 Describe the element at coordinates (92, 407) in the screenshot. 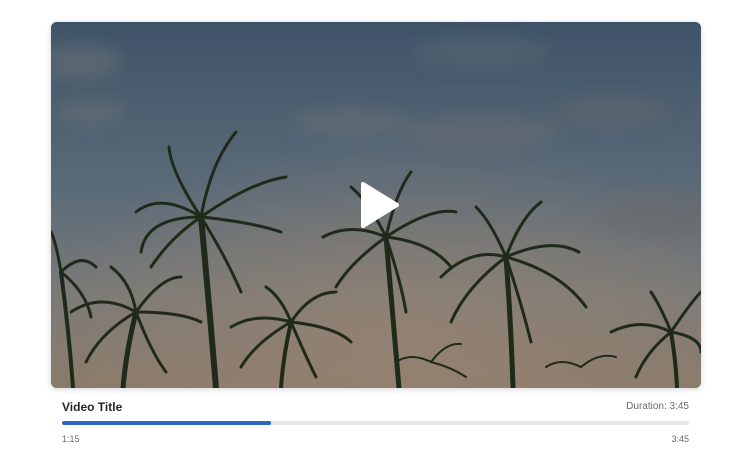

I see `video-title: Video Title` at that location.